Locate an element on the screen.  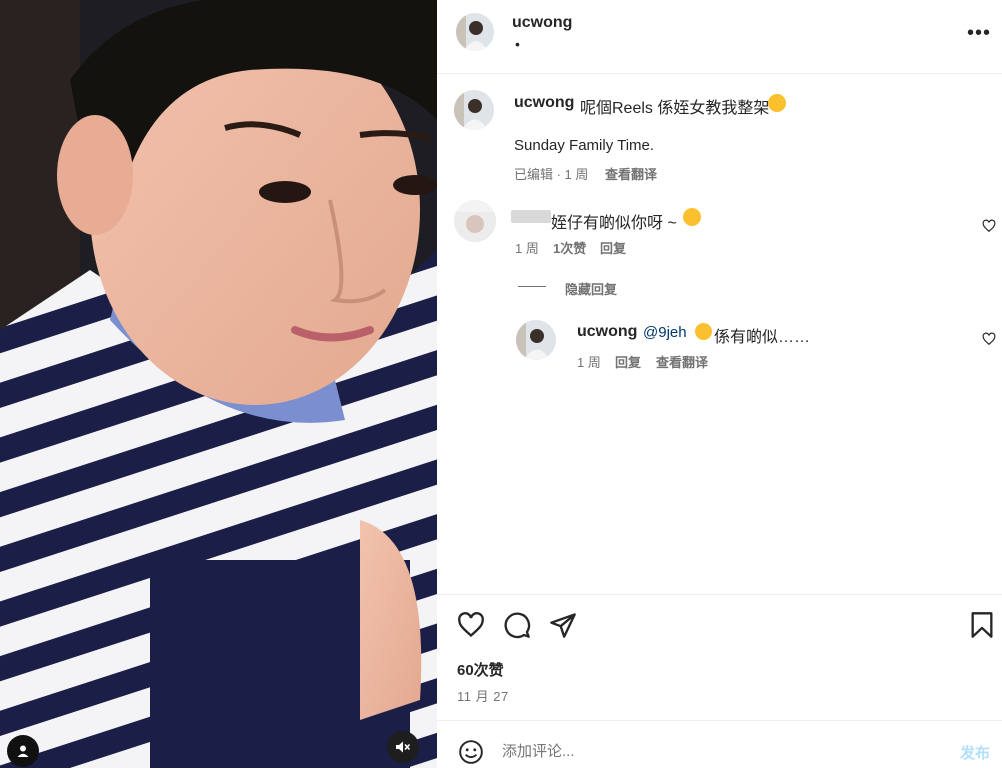
reply-like-heart-icon is located at coordinates (989, 339).